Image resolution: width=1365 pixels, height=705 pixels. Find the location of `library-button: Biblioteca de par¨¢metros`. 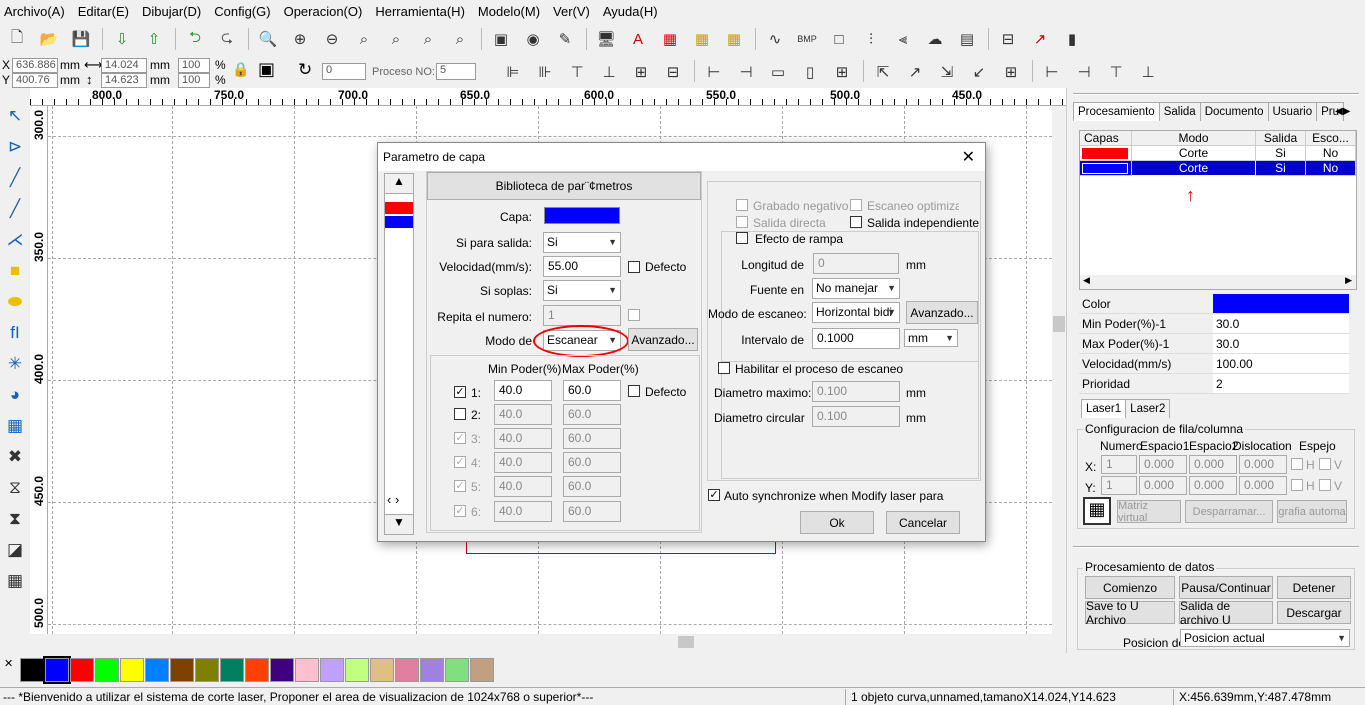

library-button: Biblioteca de par¨¢metros is located at coordinates (564, 186).